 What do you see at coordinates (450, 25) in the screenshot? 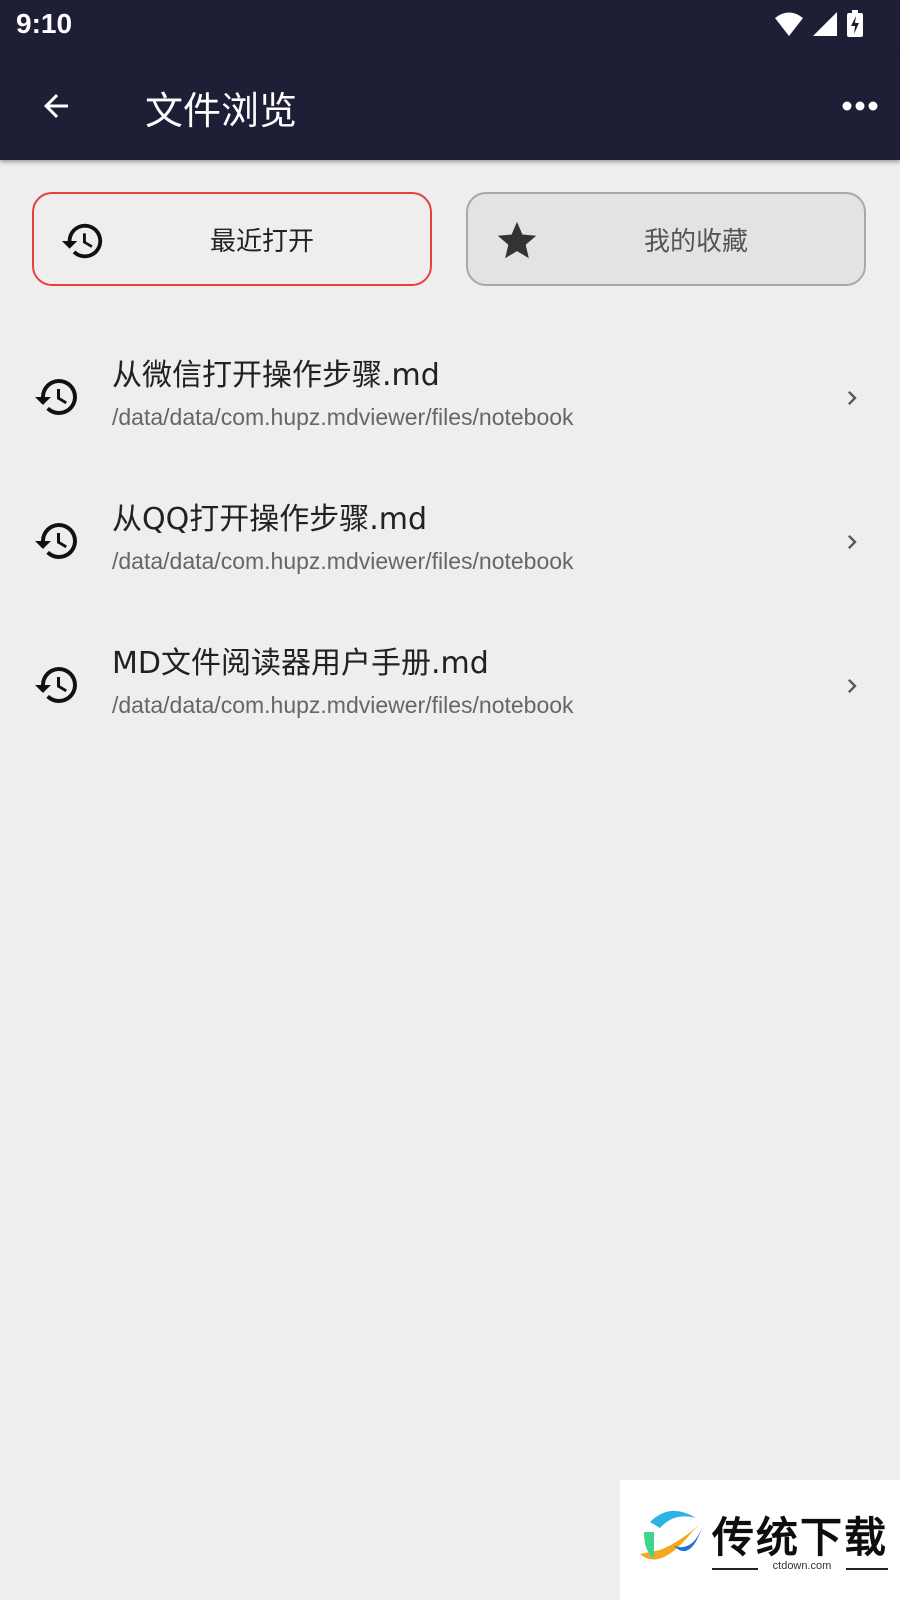
I see `status-bar: 9:10` at bounding box center [450, 25].